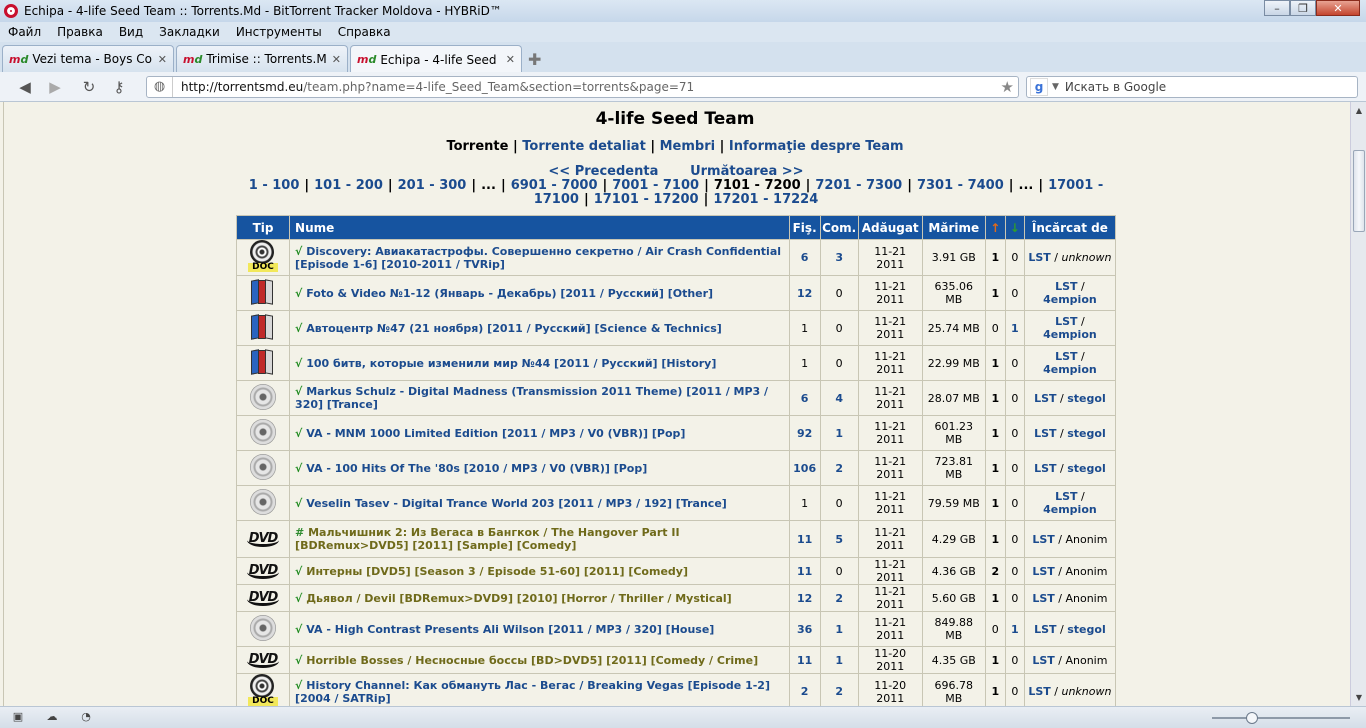  What do you see at coordinates (274, 185) in the screenshot?
I see `pager-page-link: 1 - 100` at bounding box center [274, 185].